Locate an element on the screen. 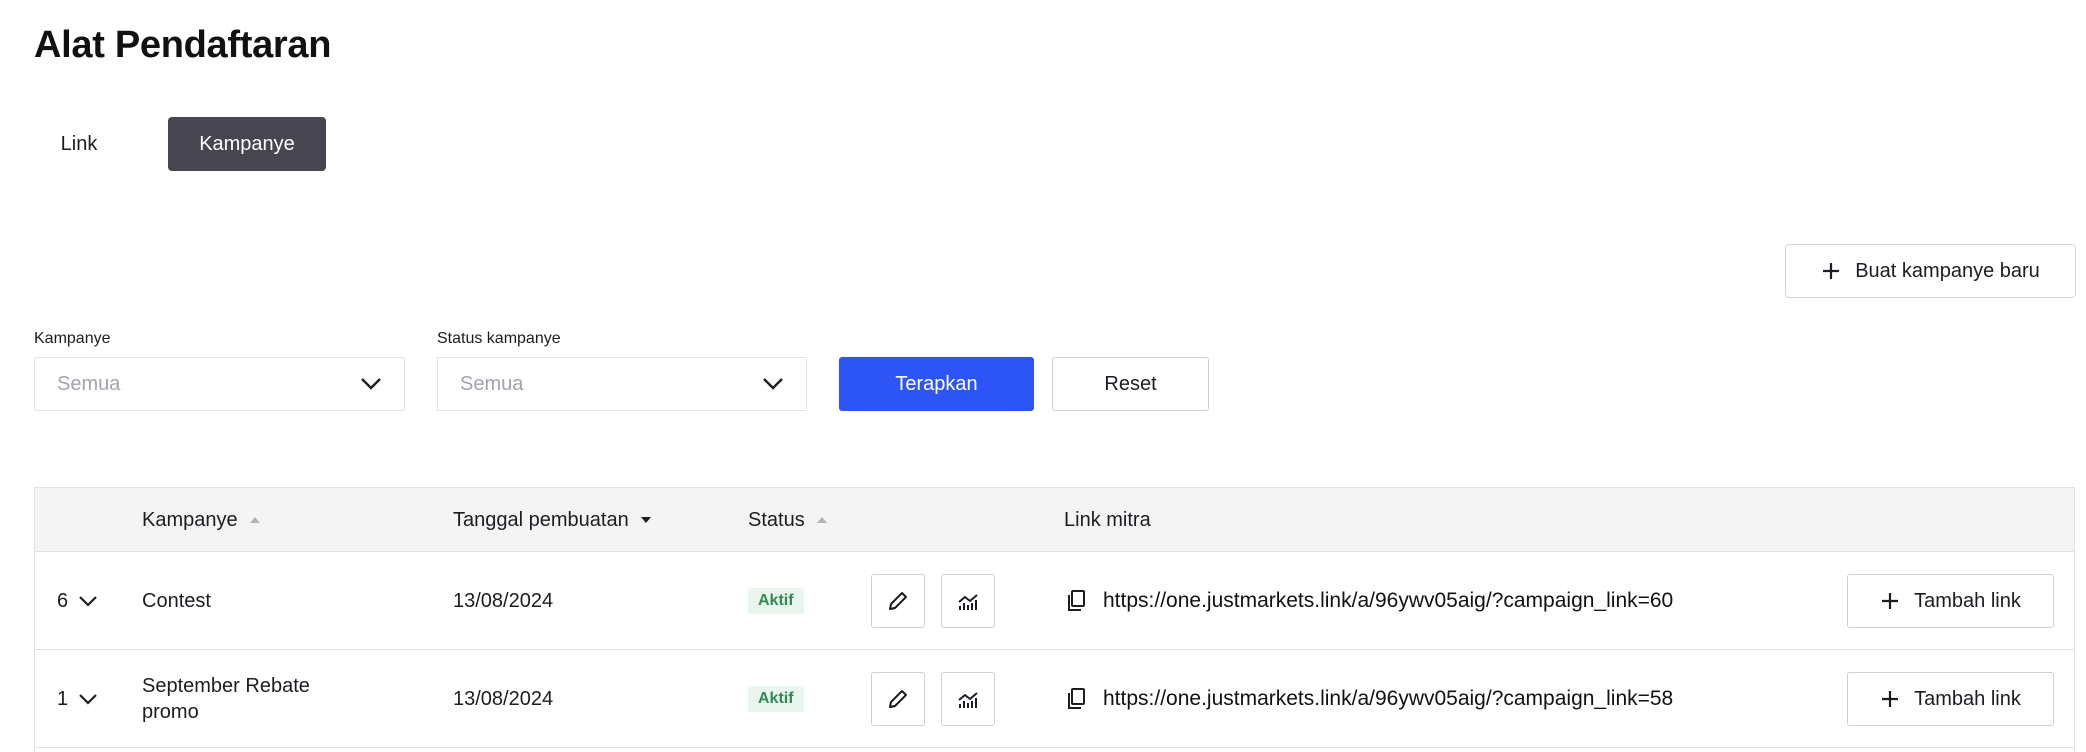 This screenshot has height=752, width=2086. new-campaign-button: Buat kampanye baru is located at coordinates (1930, 271).